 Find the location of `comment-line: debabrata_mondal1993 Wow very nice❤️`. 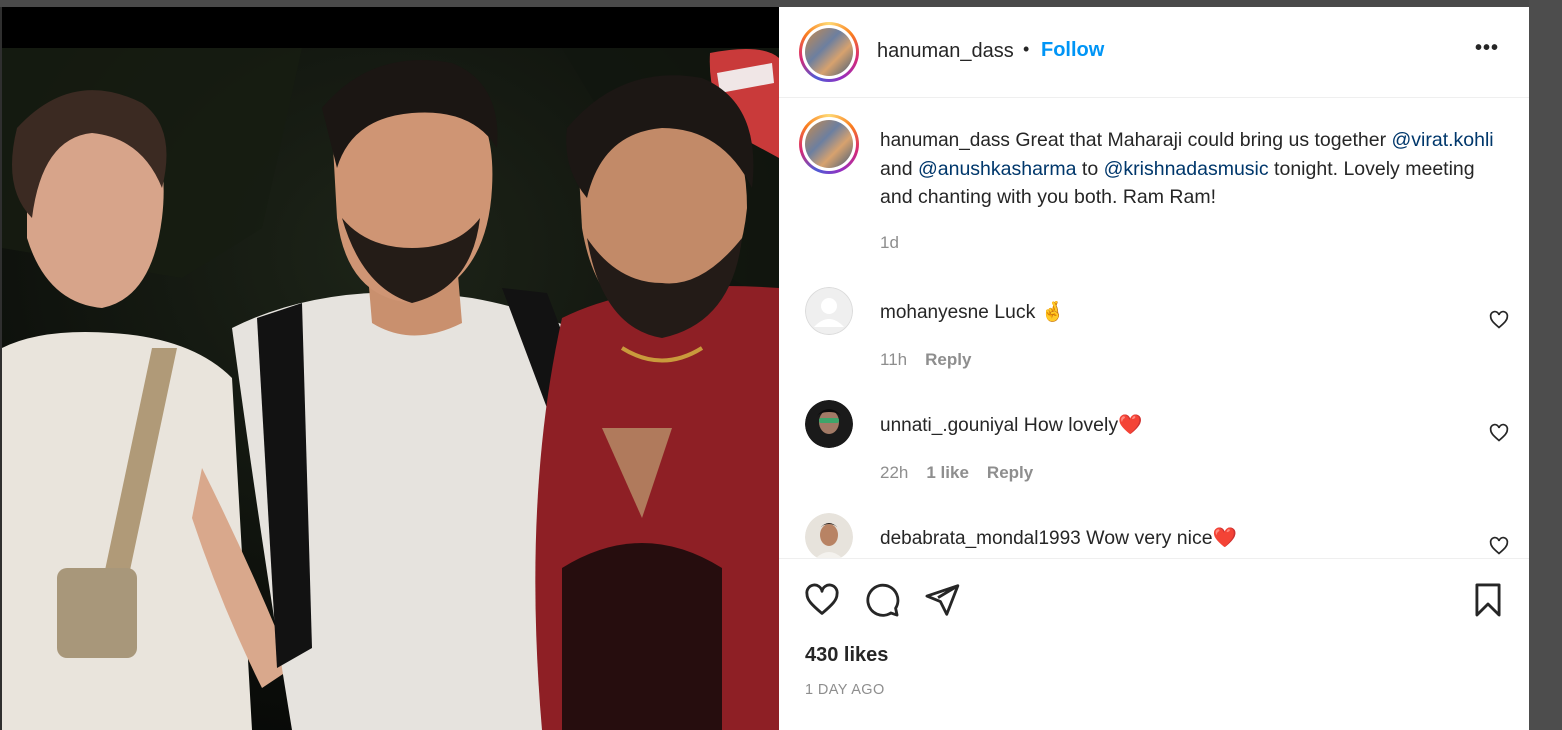

comment-line: debabrata_mondal1993 Wow very nice❤️ is located at coordinates (1058, 538).